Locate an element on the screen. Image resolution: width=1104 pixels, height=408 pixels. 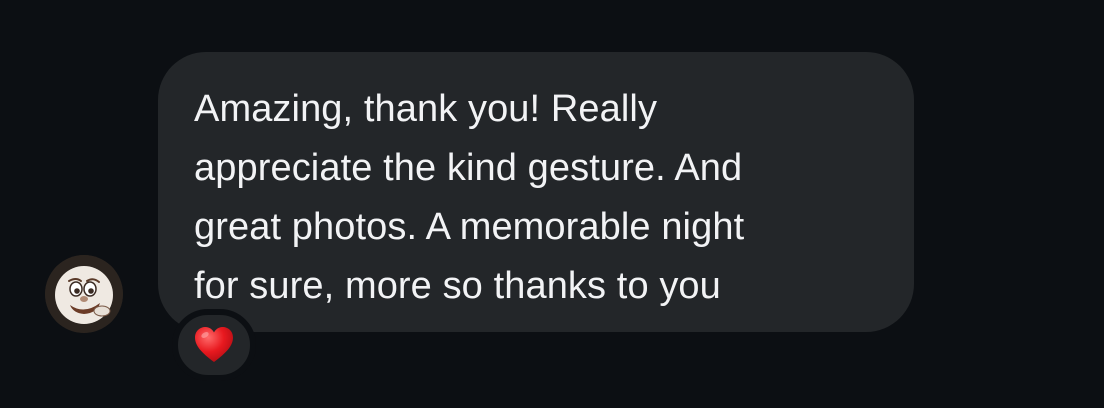
red-heart-icon is located at coordinates (214, 344).